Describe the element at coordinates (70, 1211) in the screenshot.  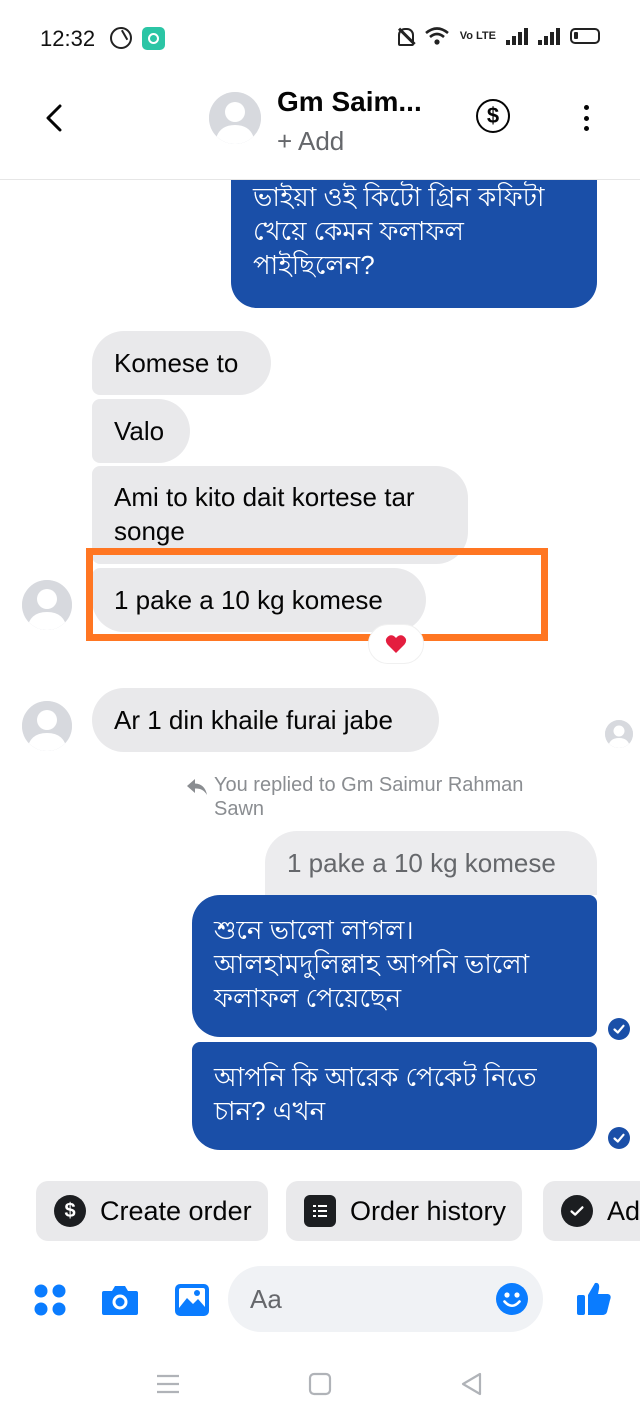
I see `dollar-circle-icon: $` at that location.